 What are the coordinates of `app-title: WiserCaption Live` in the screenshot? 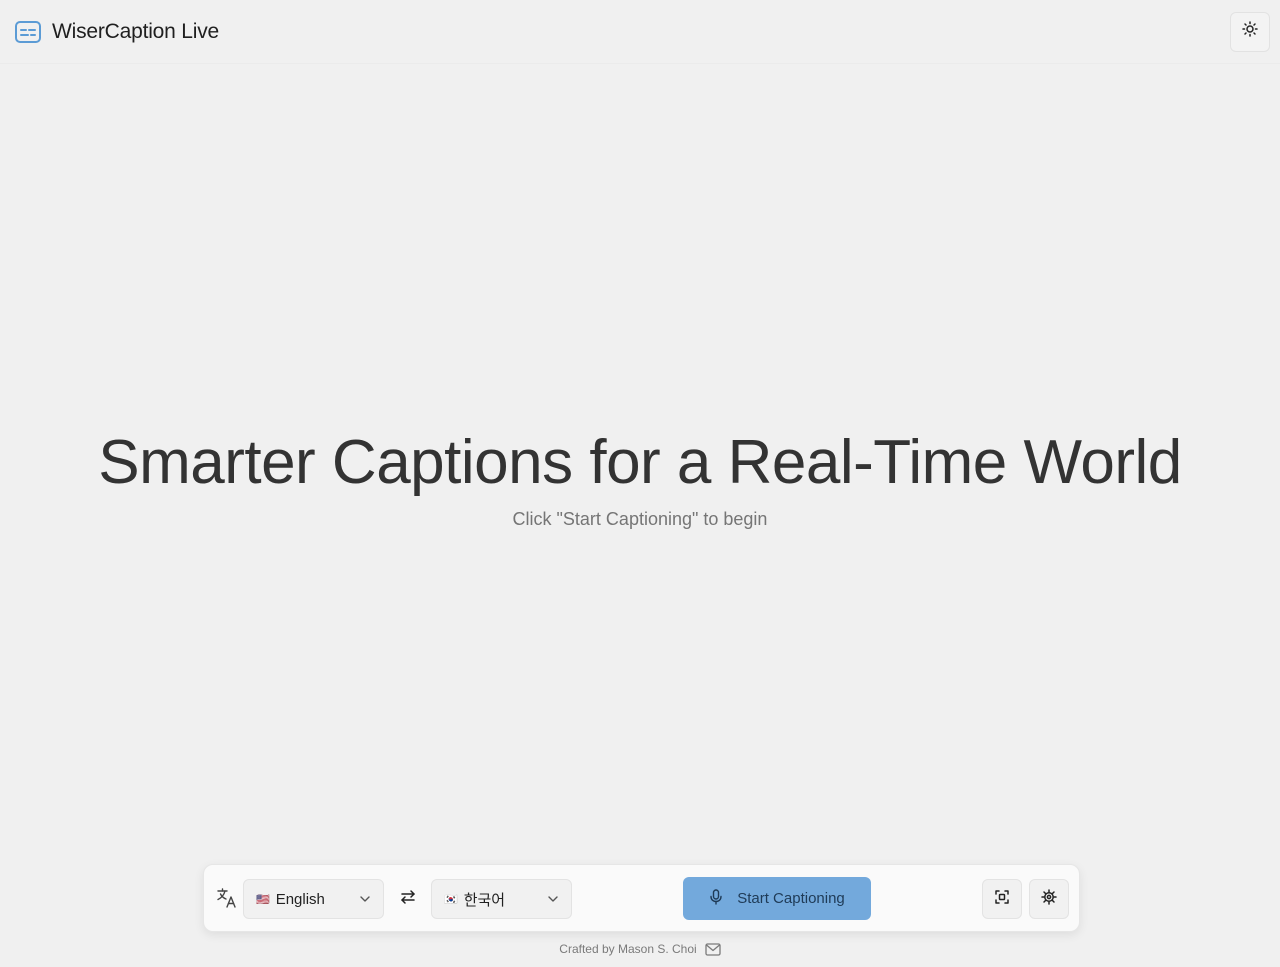 It's located at (135, 31).